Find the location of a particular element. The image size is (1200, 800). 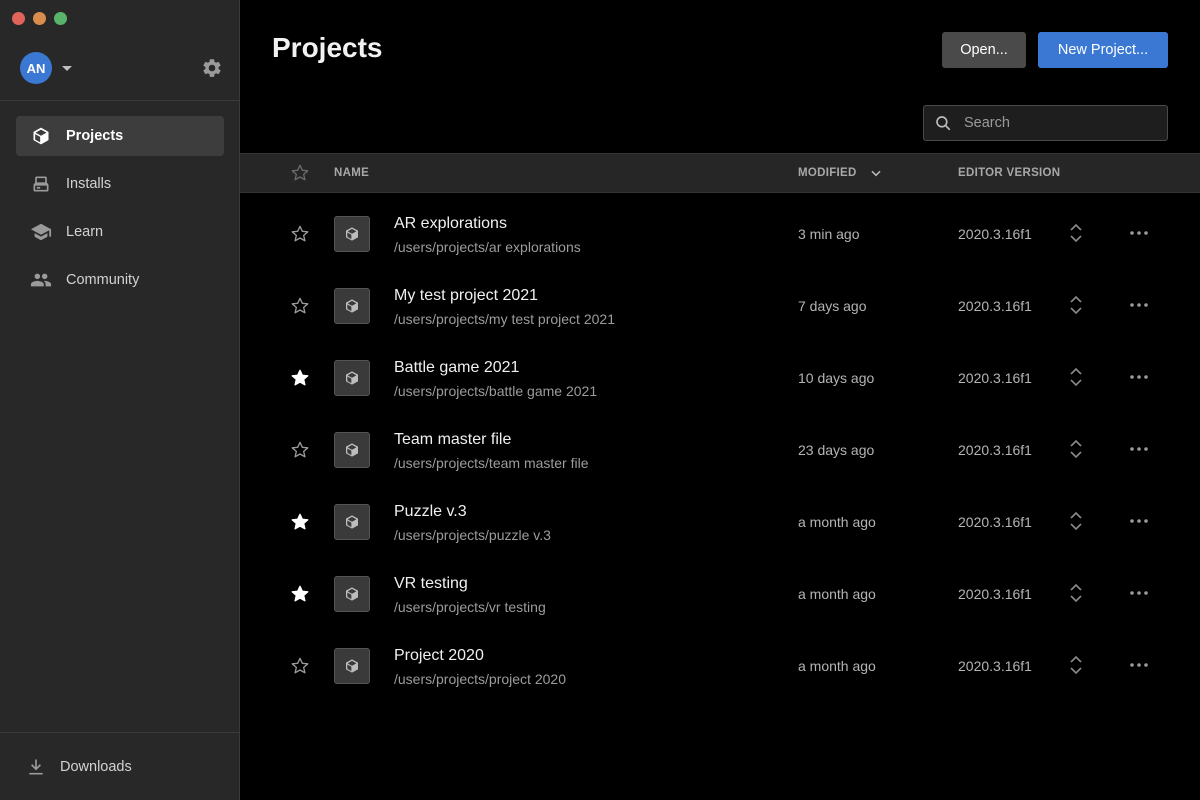

account-row: AN is located at coordinates (121, 68).